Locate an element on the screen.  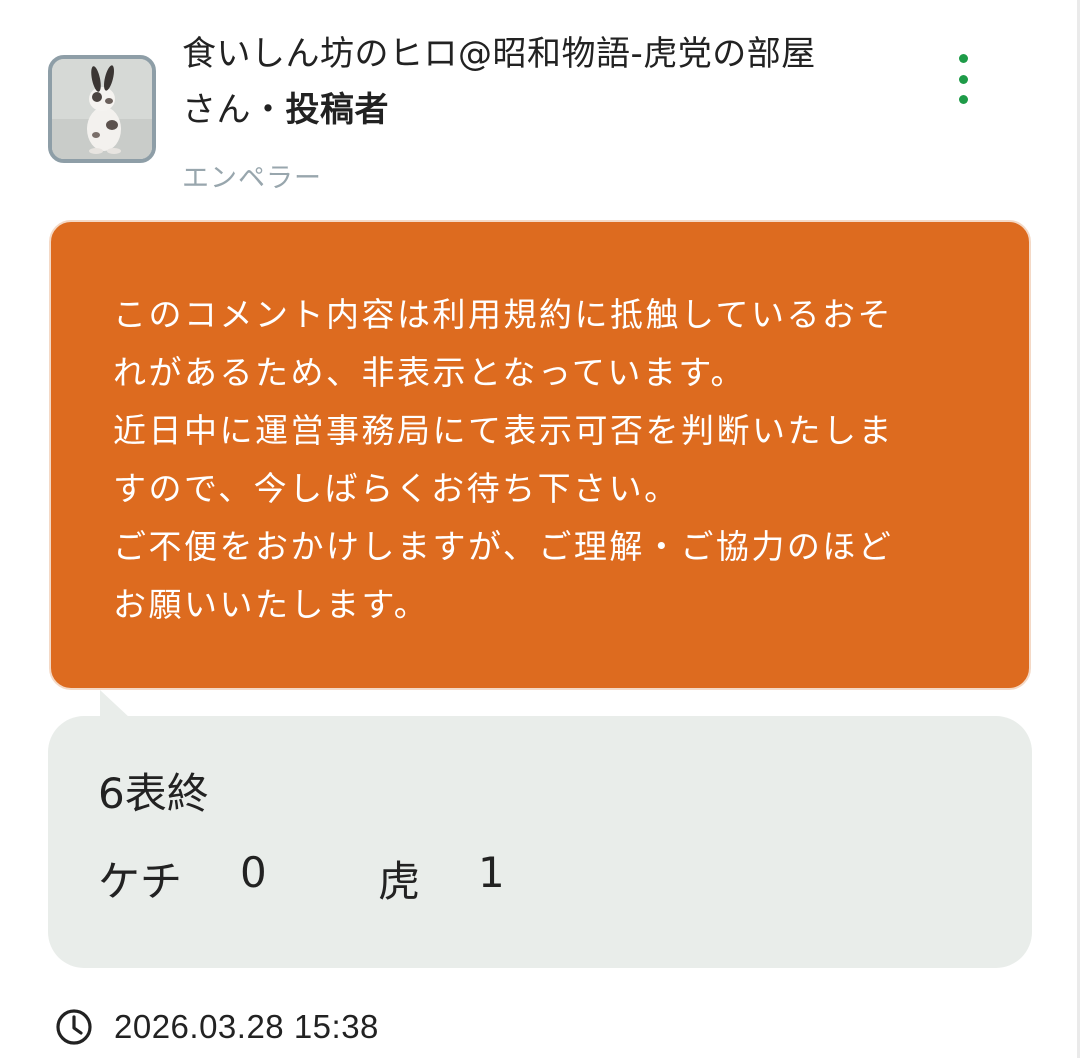
timestamp-row: 2026.03.28 15:38 is located at coordinates (216, 1027).